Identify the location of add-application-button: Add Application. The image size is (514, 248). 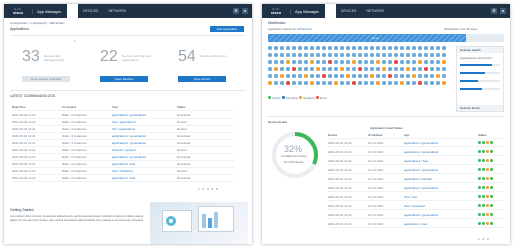
(227, 29).